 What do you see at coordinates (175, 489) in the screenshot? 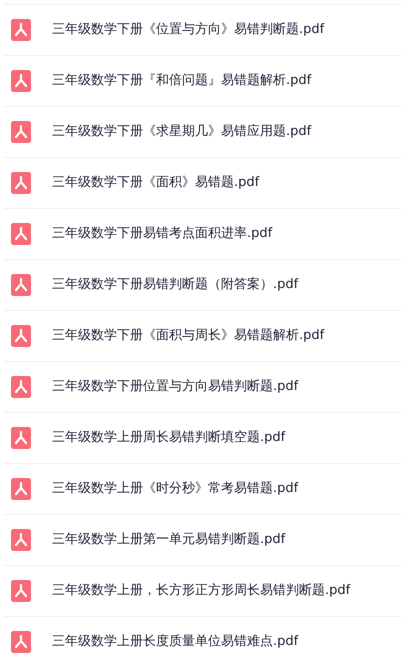
I see `file-name: 三年级数学上册《时分秒》常考易错题.pdf` at bounding box center [175, 489].